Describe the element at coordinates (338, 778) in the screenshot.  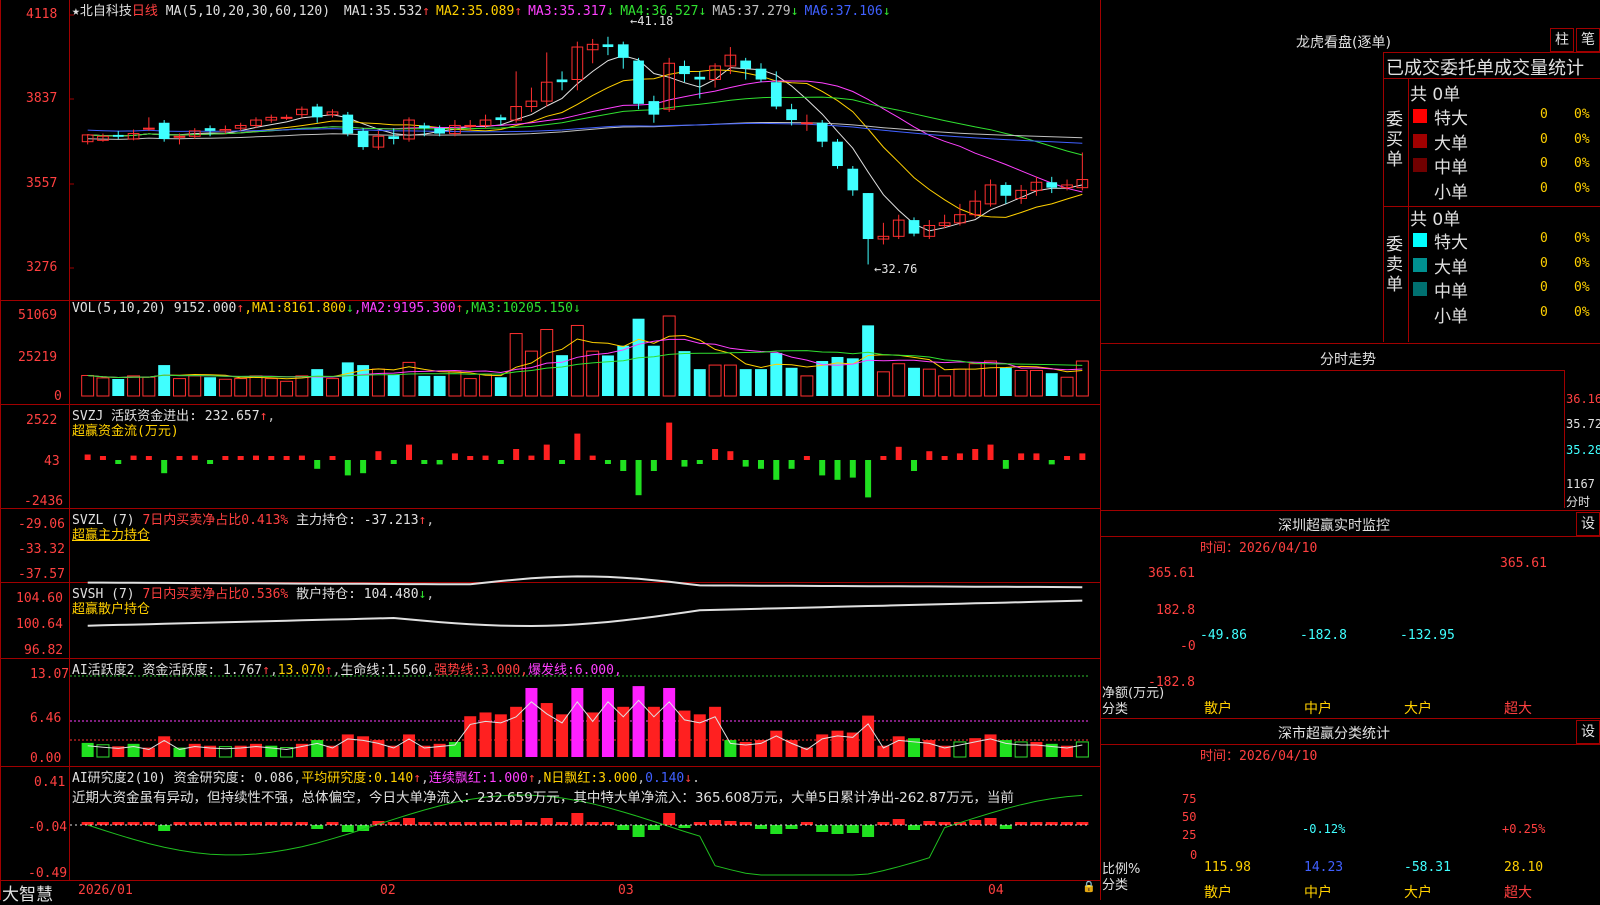
I see `avg-research-label: 平均研究度:` at that location.